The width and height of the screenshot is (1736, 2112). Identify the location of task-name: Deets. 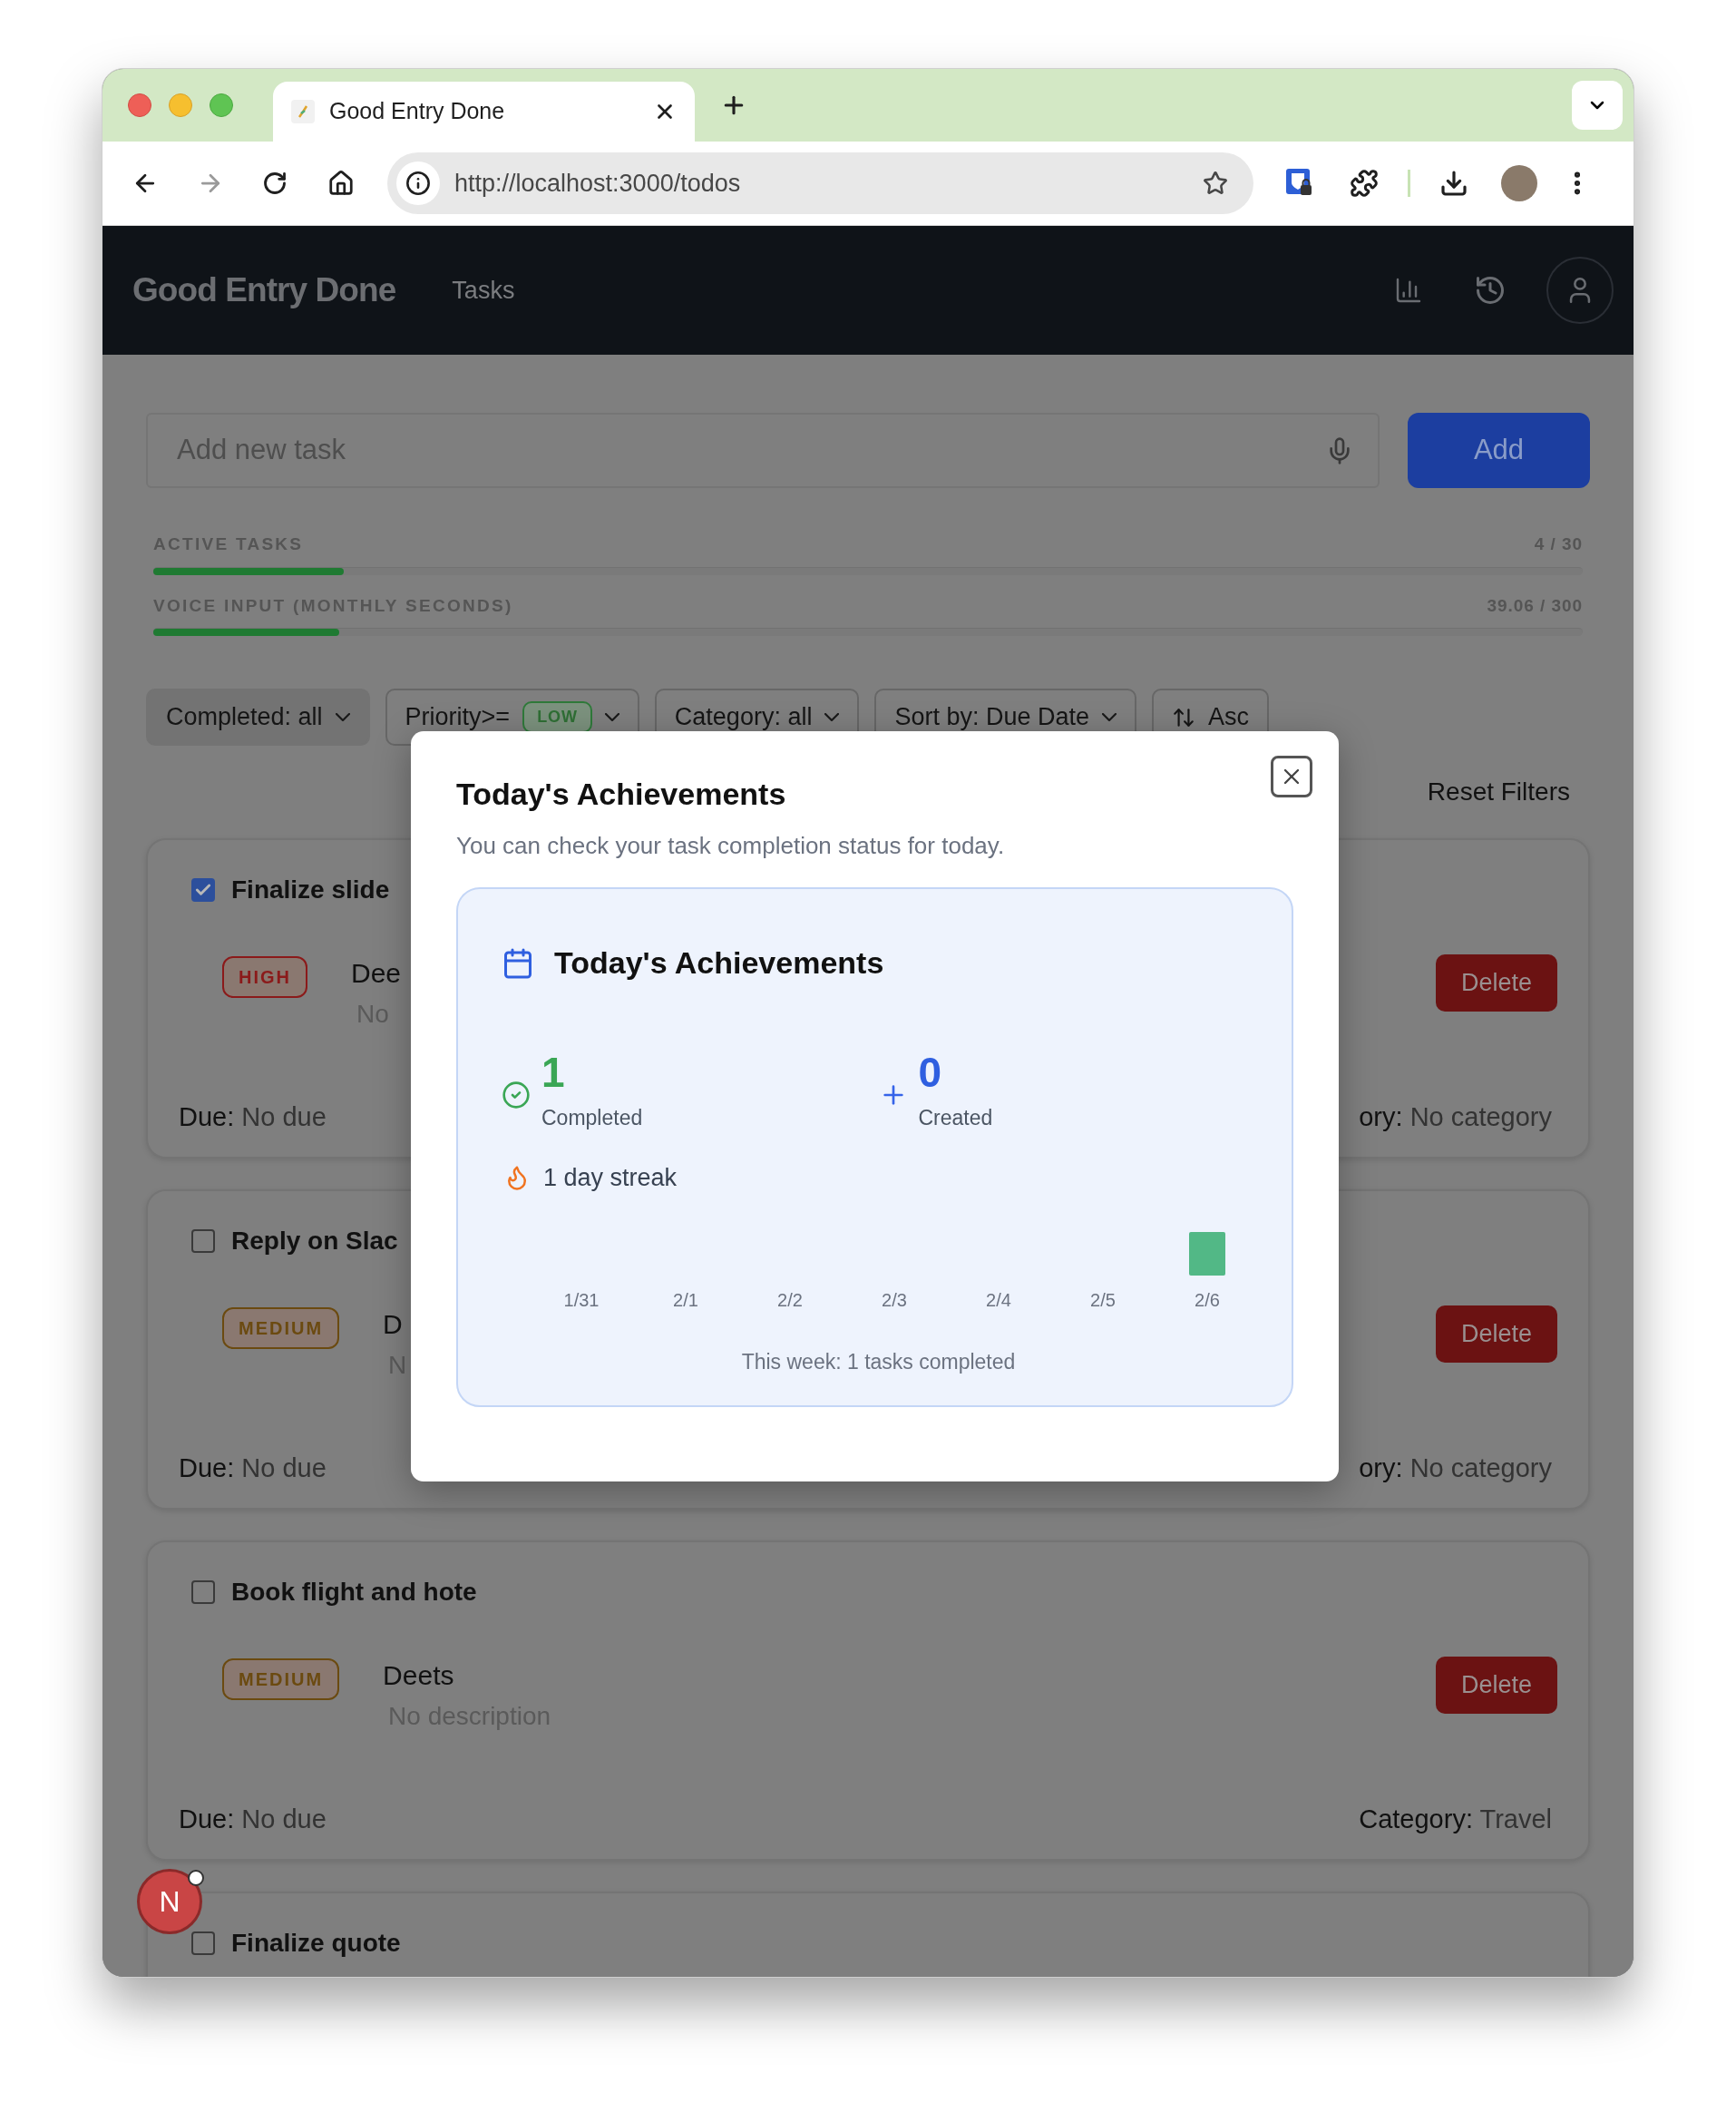
(419, 1675).